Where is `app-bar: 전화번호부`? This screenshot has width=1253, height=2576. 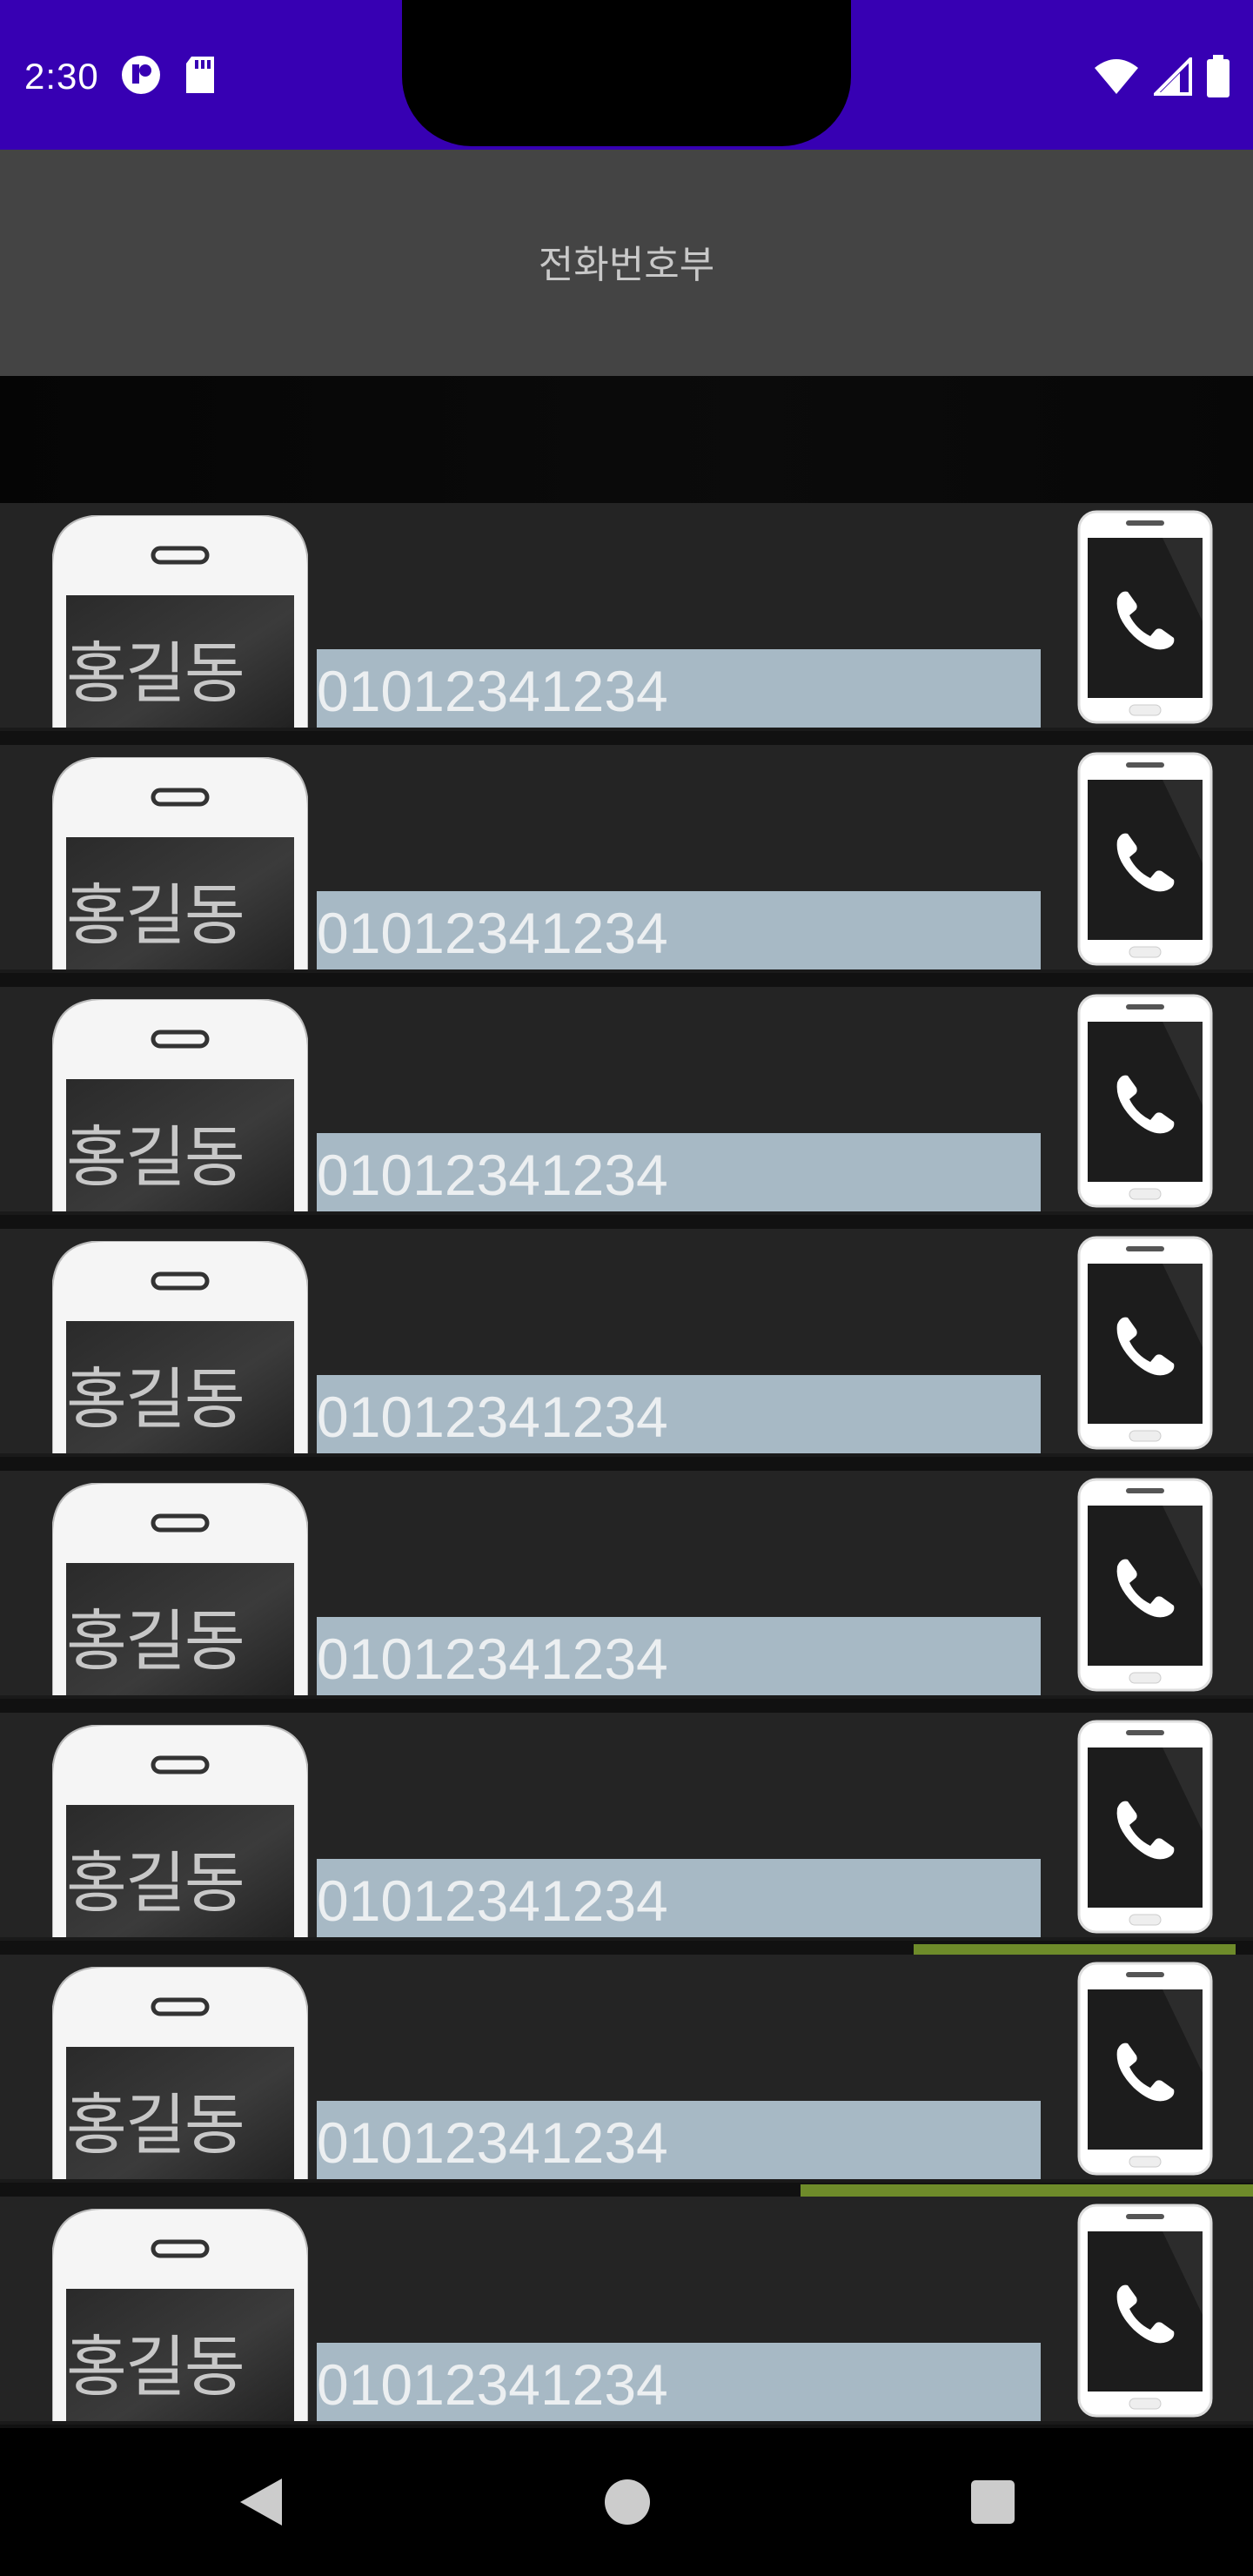 app-bar: 전화번호부 is located at coordinates (626, 263).